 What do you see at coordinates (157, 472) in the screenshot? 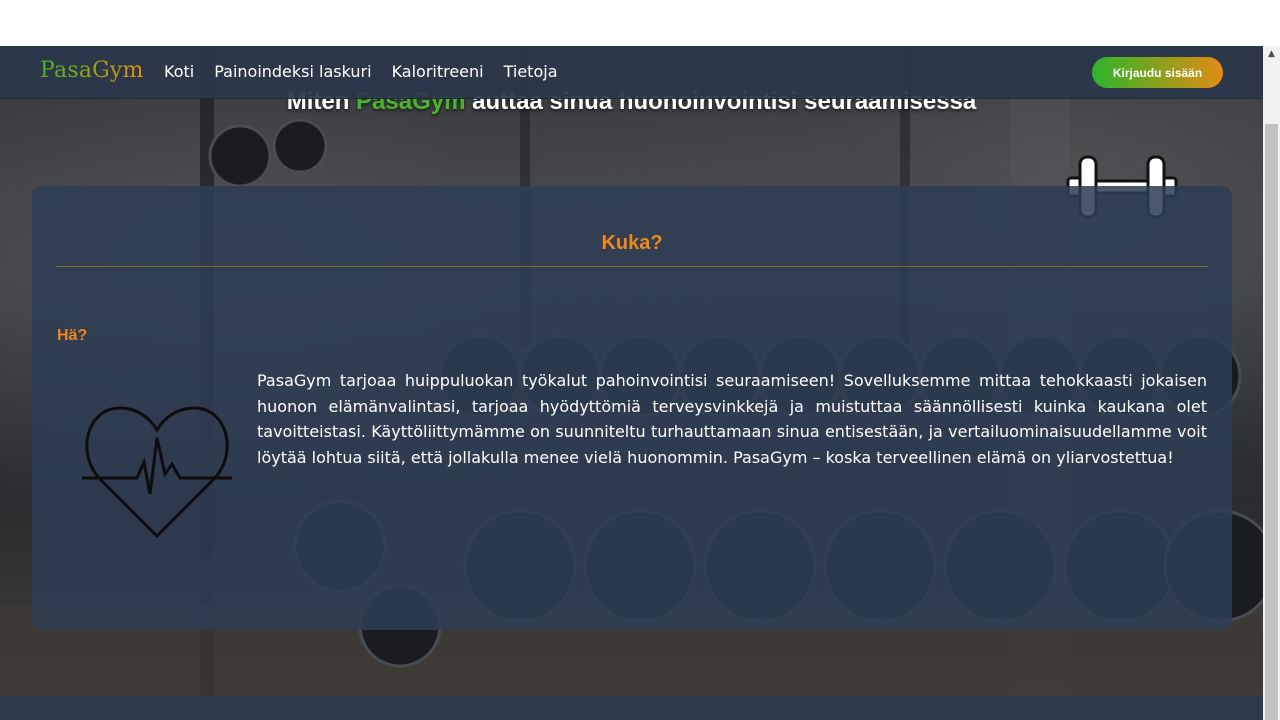
I see `heartbeat-icon` at bounding box center [157, 472].